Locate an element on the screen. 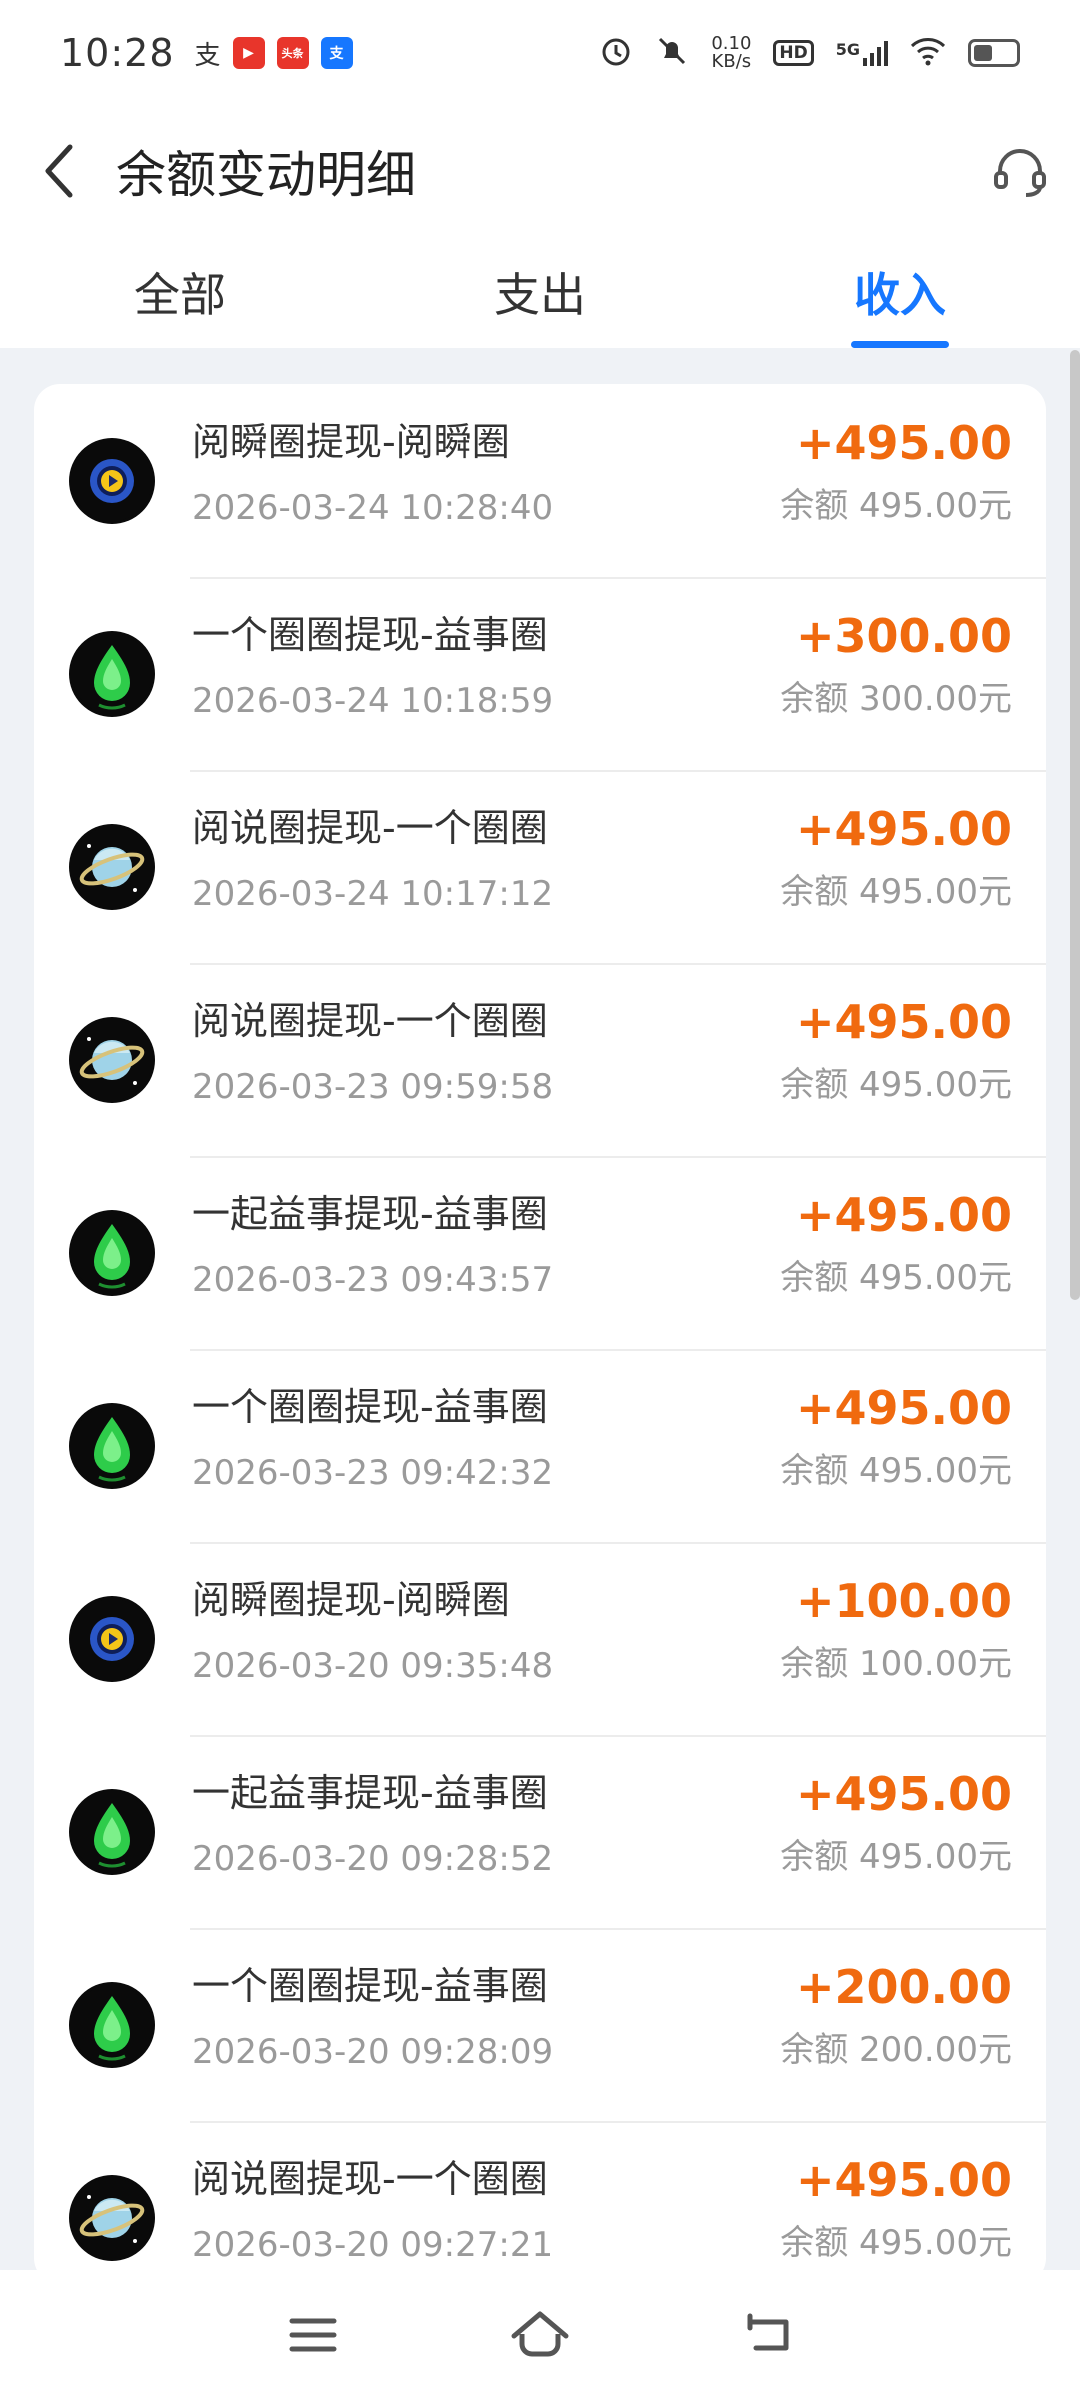 The height and width of the screenshot is (2400, 1080). back-button is located at coordinates (60, 171).